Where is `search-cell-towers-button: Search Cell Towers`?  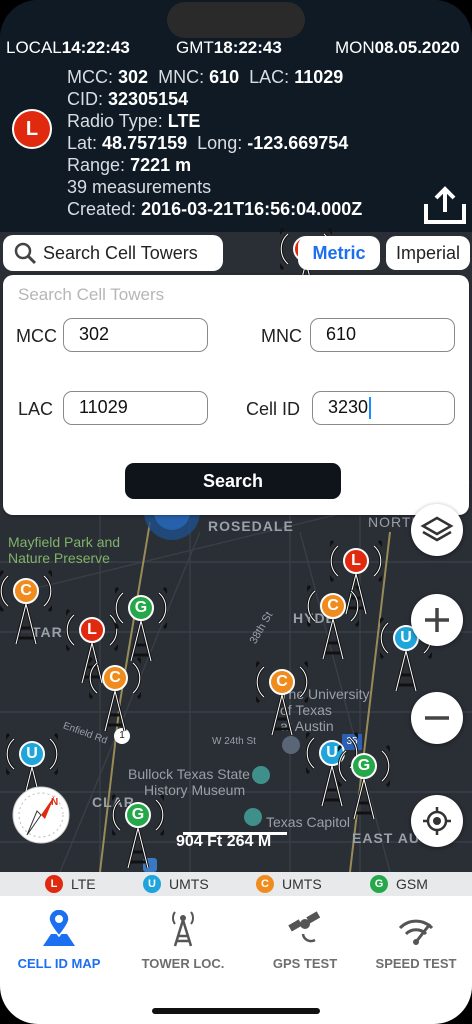
search-cell-towers-button: Search Cell Towers is located at coordinates (113, 253).